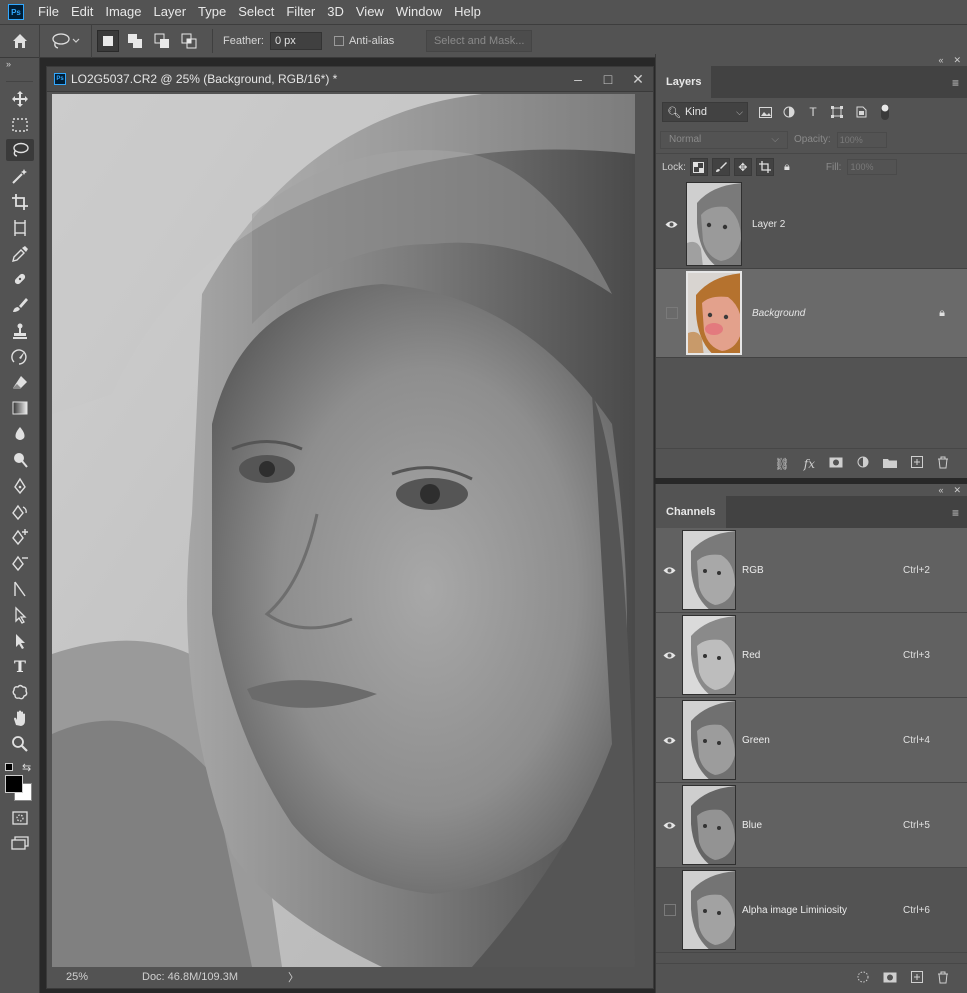 The width and height of the screenshot is (967, 993). What do you see at coordinates (608, 79) in the screenshot?
I see `maximize-icon: □` at bounding box center [608, 79].